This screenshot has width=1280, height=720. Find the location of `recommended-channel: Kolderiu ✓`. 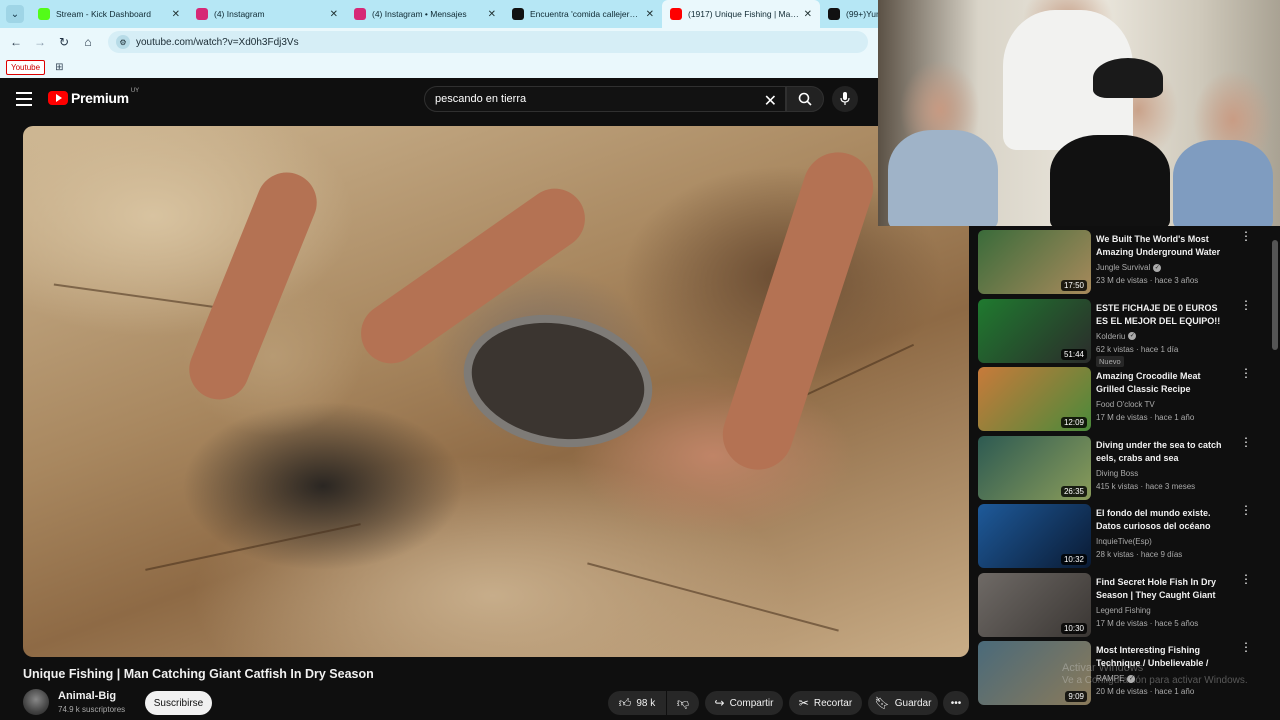

recommended-channel: Kolderiu ✓ is located at coordinates (1116, 336).